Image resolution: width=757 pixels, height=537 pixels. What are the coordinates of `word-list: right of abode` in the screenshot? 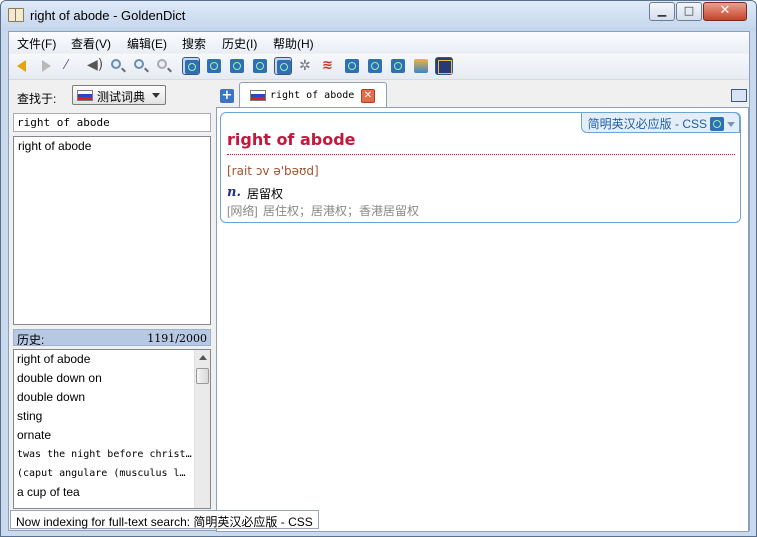 It's located at (112, 230).